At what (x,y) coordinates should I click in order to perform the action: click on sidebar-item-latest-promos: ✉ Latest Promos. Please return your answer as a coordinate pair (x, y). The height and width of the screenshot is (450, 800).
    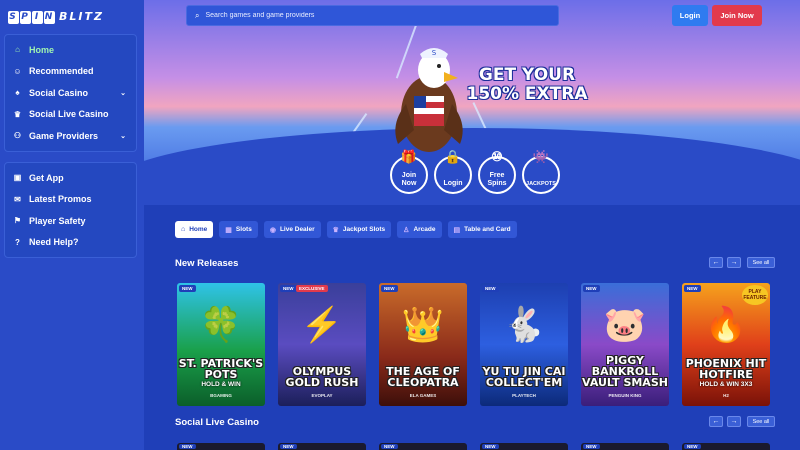
    Looking at the image, I should click on (70, 200).